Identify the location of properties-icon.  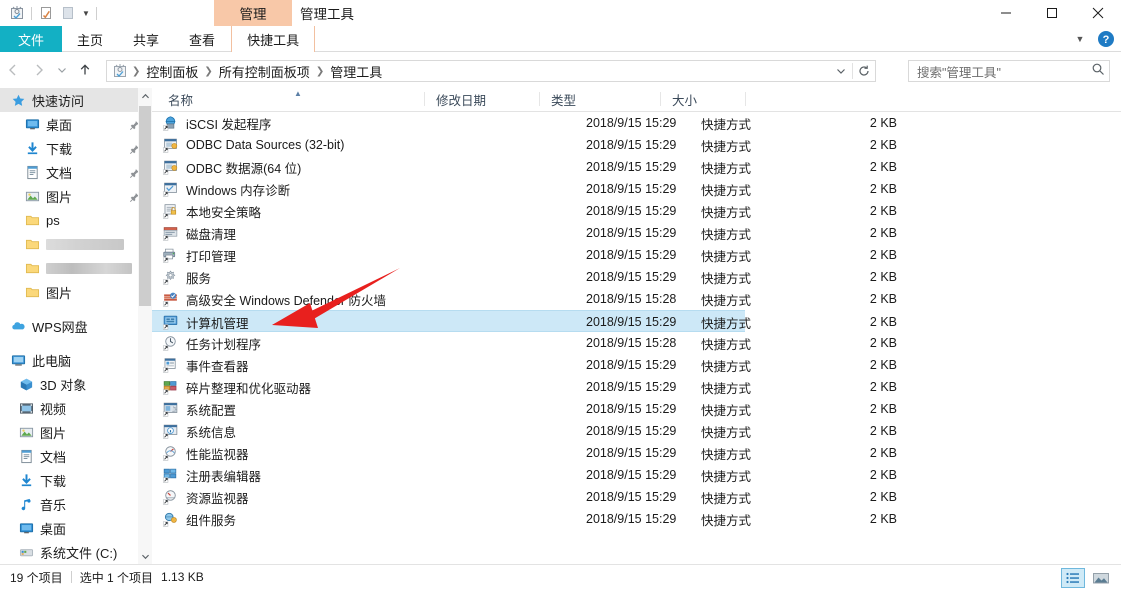
(46, 13).